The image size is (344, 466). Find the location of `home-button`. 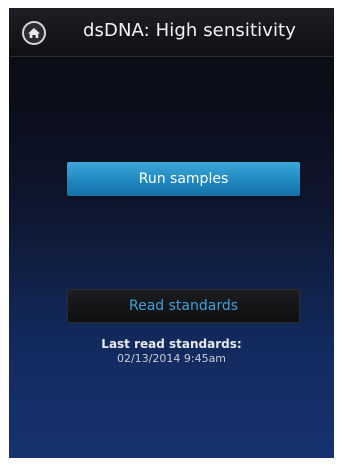

home-button is located at coordinates (34, 33).